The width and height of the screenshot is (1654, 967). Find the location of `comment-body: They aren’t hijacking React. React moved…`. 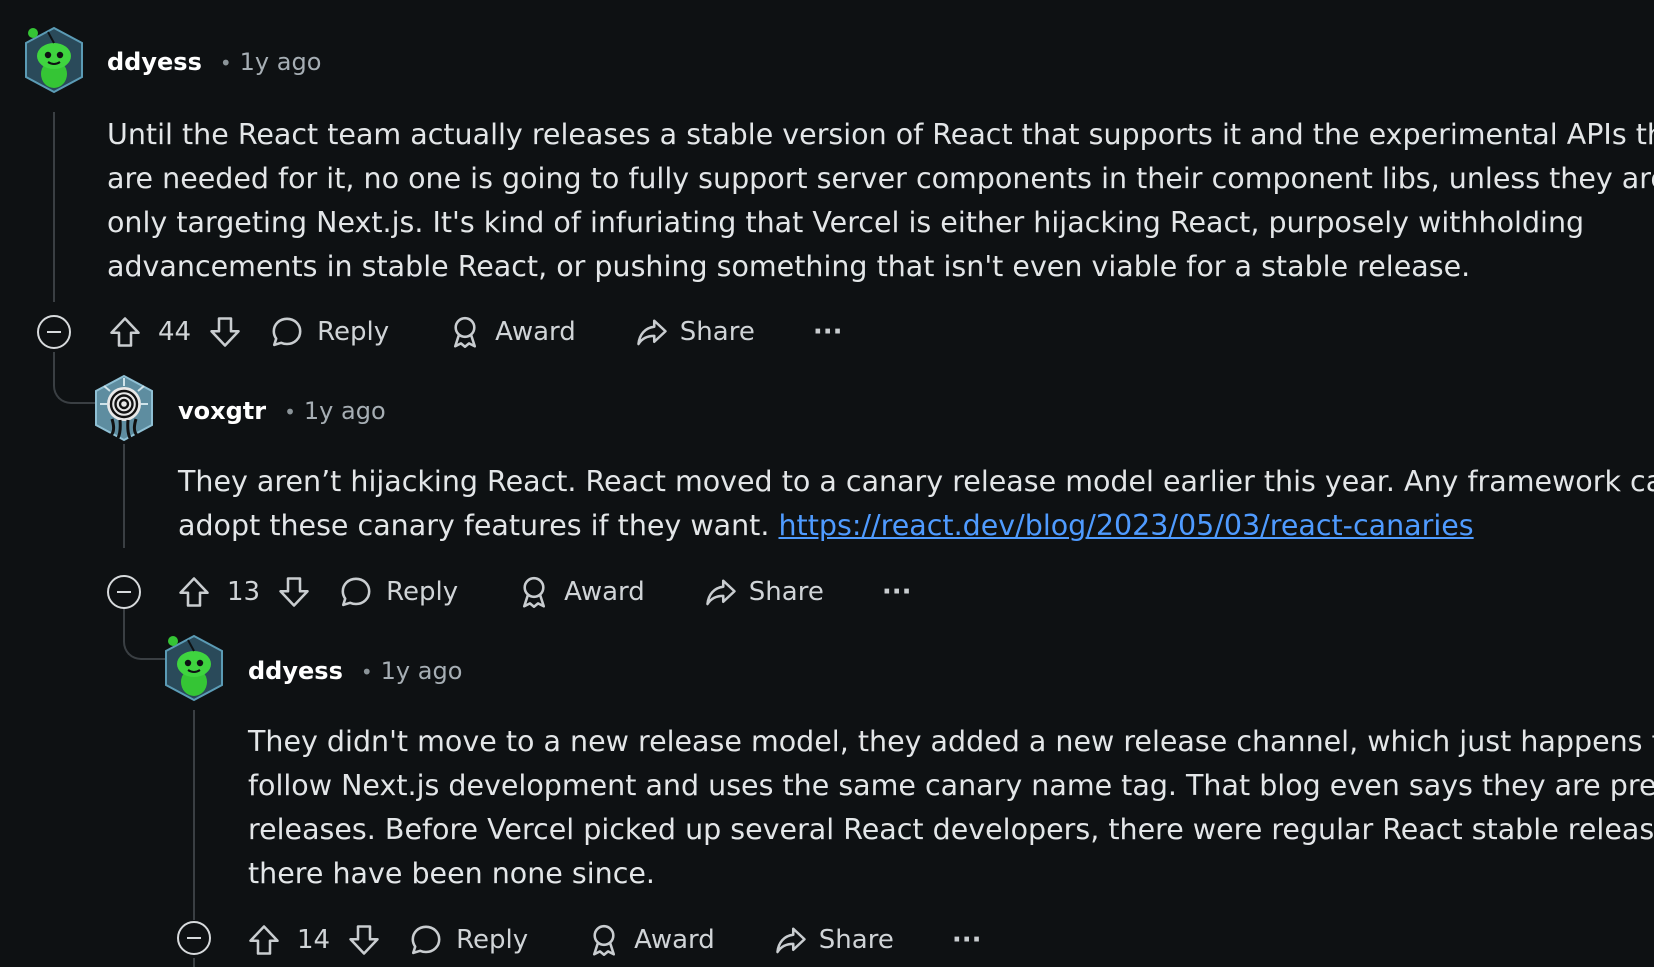

comment-body: They aren’t hijacking React. React moved… is located at coordinates (916, 504).